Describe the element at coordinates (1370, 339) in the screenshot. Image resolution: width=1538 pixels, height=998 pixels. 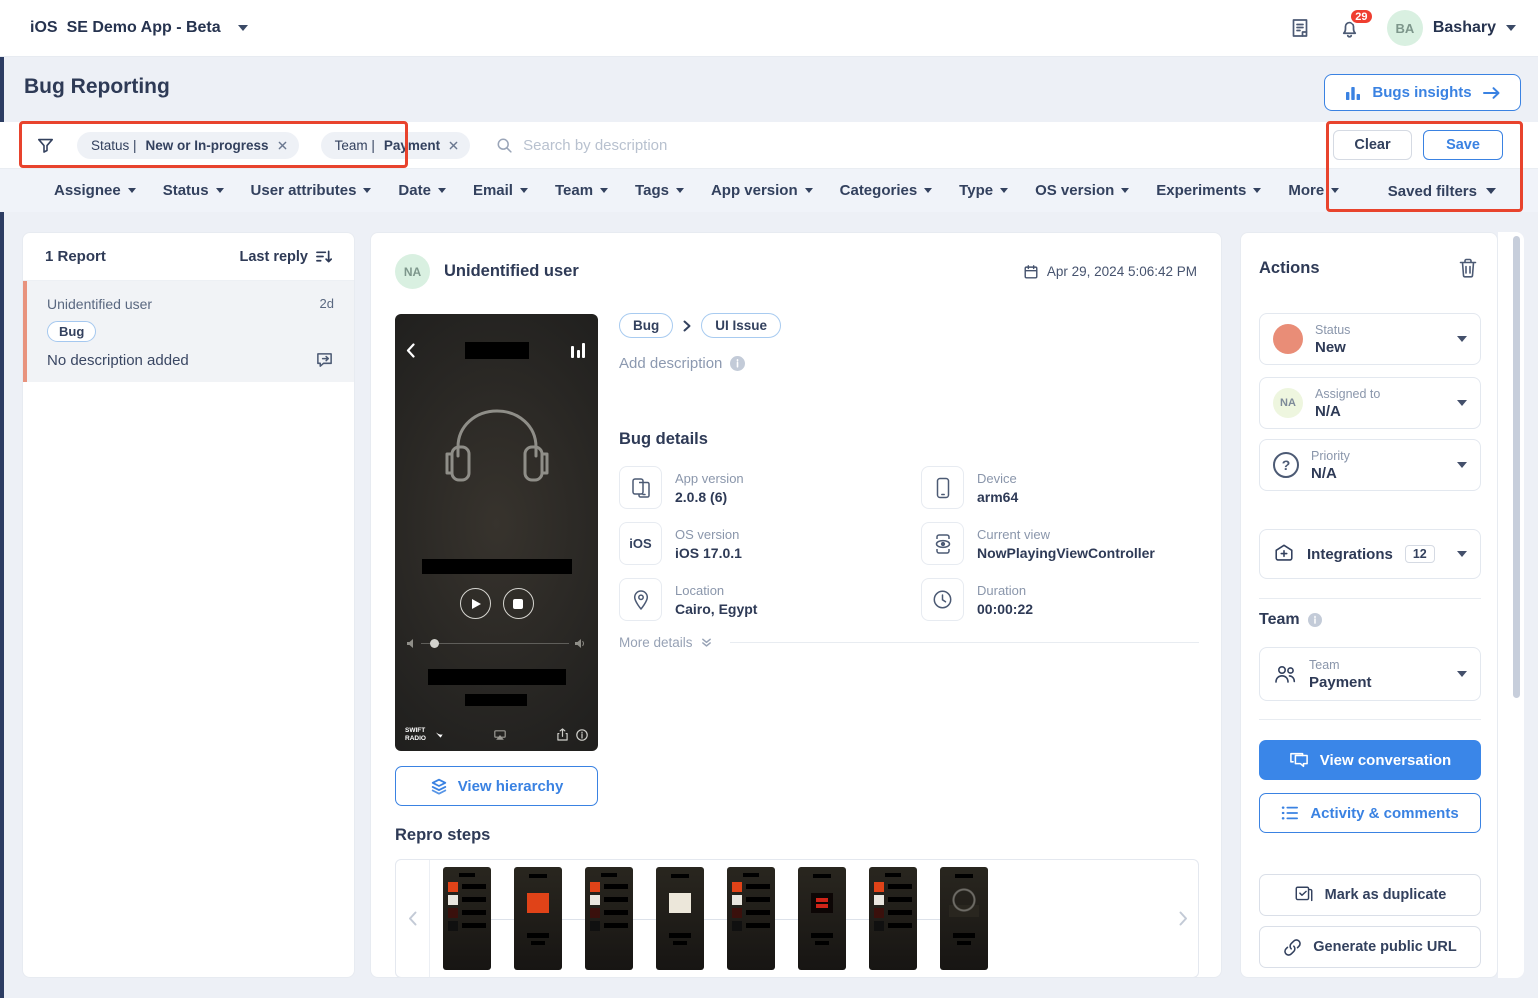
I see `status-dropdown: Status New` at that location.